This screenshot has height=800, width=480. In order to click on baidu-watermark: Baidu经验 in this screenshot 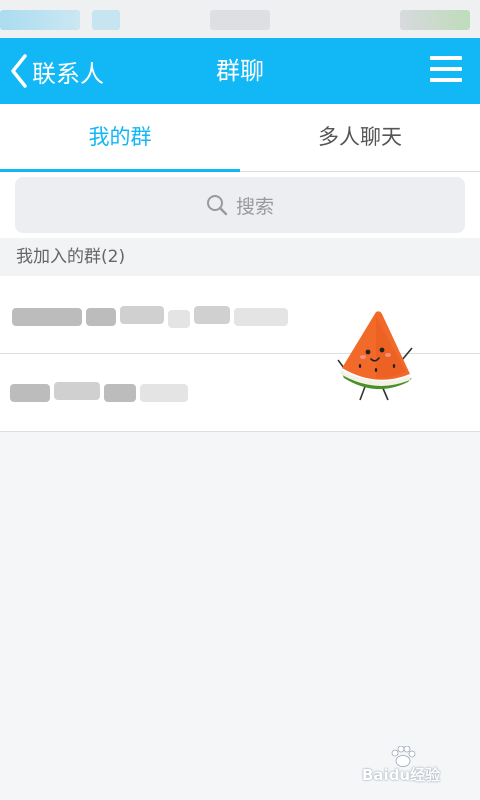, I will do `click(410, 766)`.